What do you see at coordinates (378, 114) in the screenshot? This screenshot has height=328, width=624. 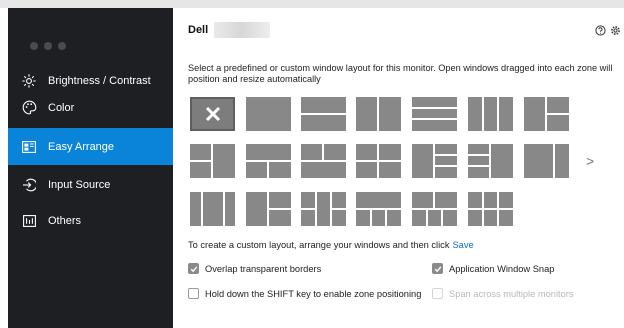 I see `layout-two-columns` at bounding box center [378, 114].